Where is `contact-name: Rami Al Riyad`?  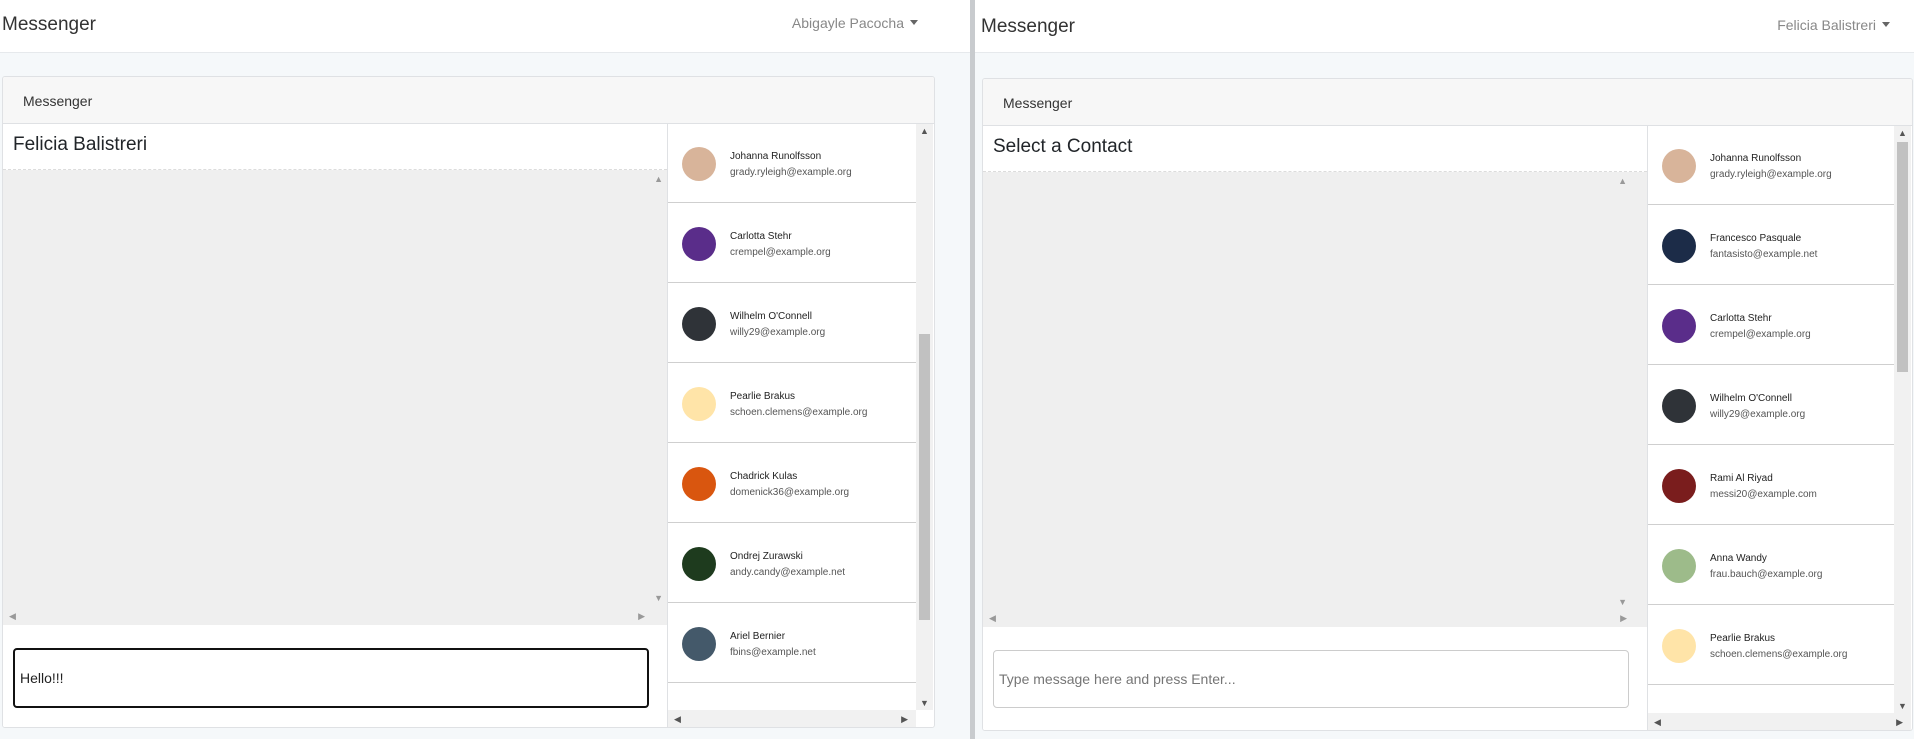
contact-name: Rami Al Riyad is located at coordinates (1741, 478).